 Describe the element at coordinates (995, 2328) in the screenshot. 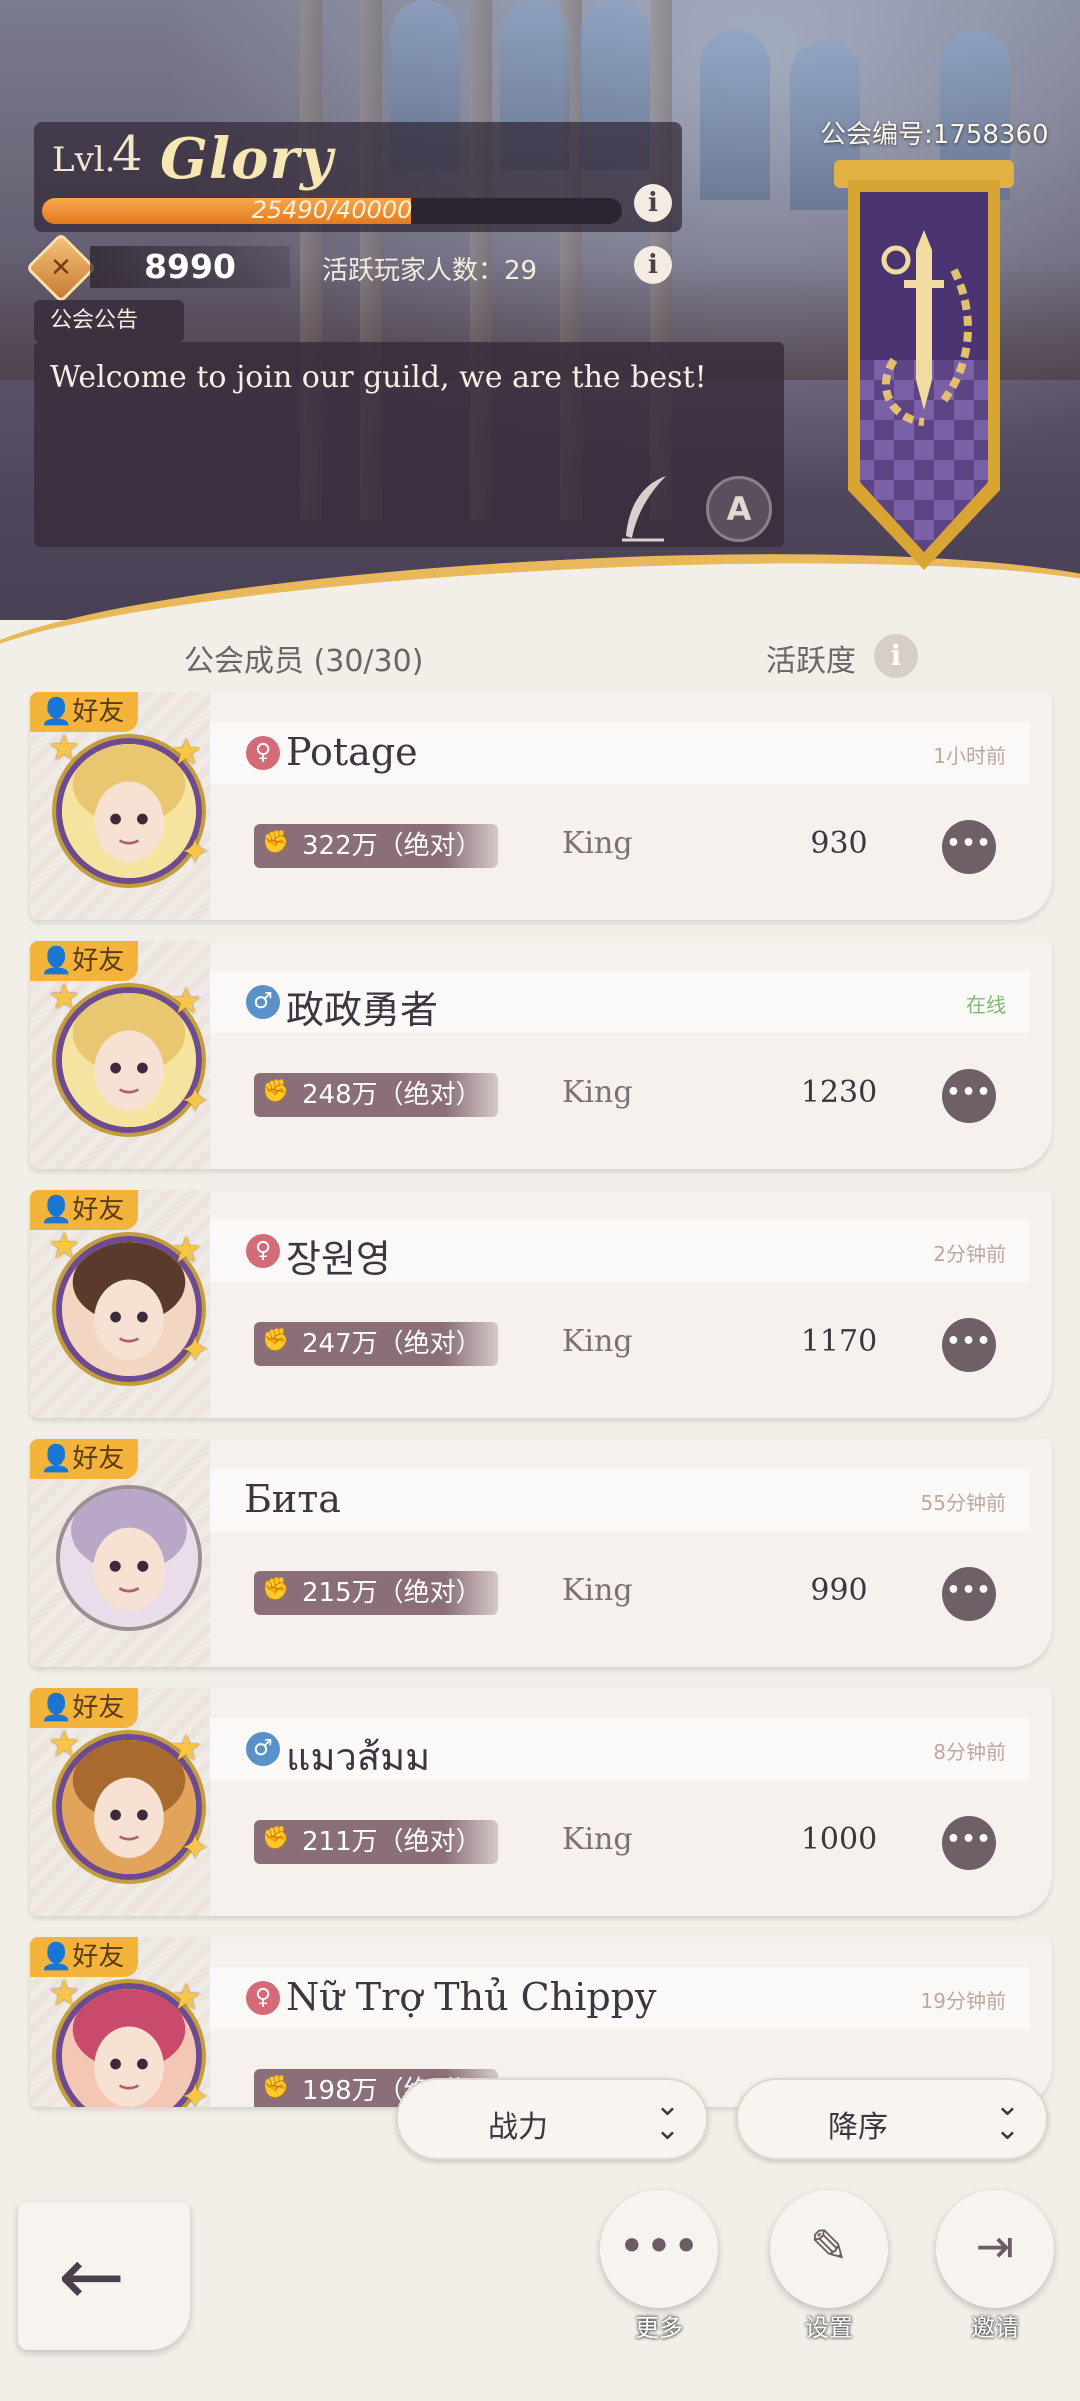

I see `invite-label: 邀请` at that location.